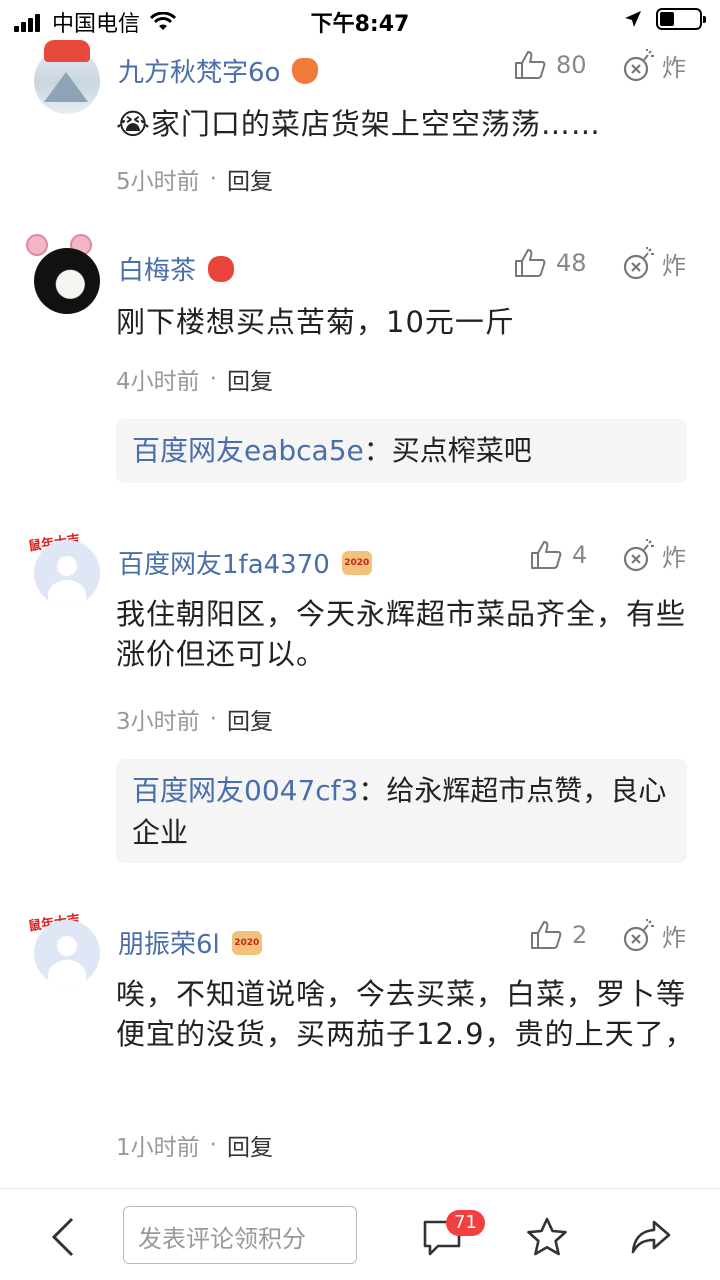 The image size is (720, 1280). I want to click on like-button: 48, so click(550, 263).